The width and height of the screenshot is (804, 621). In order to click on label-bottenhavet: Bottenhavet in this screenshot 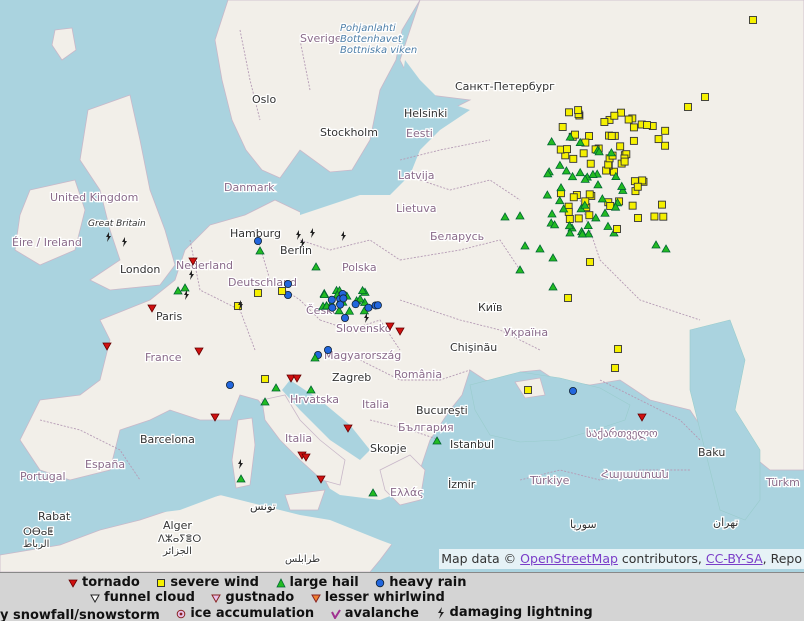, I will do `click(371, 39)`.